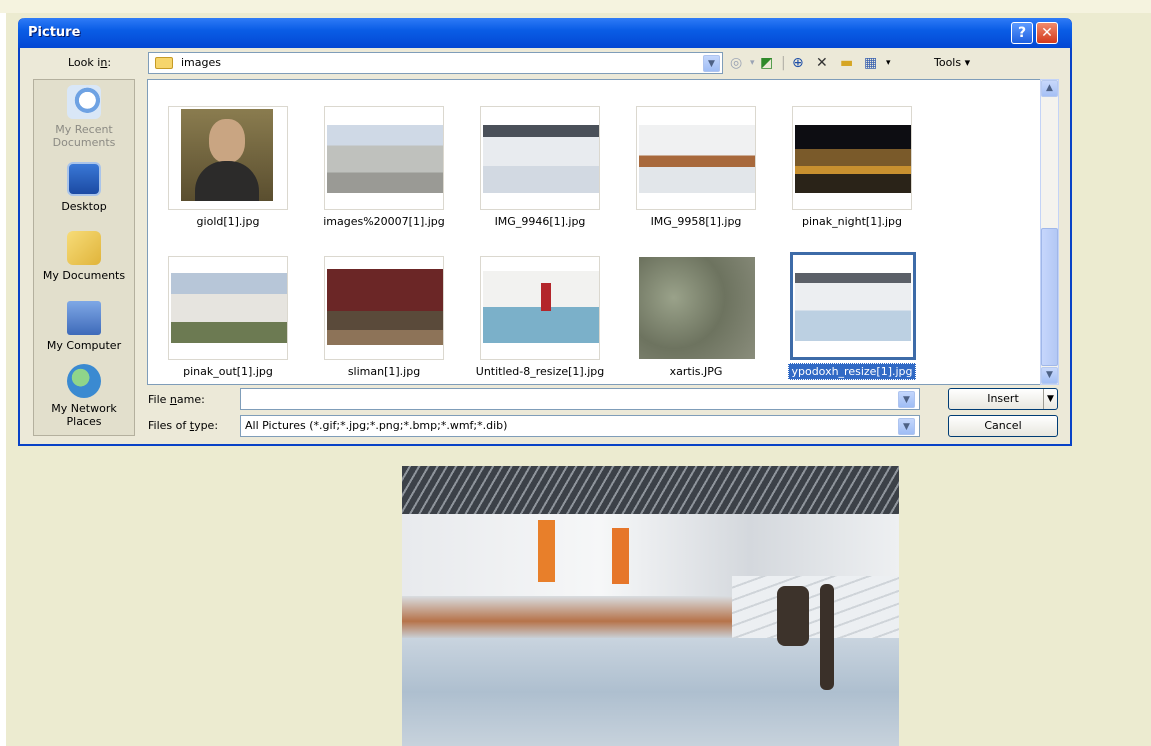 The image size is (1151, 746). What do you see at coordinates (846, 63) in the screenshot?
I see `new-folder-icon: ▬` at bounding box center [846, 63].